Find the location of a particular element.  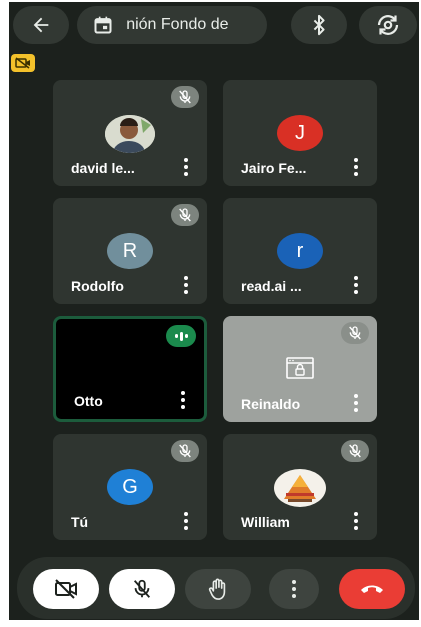

microphone-toggle-button is located at coordinates (142, 589).